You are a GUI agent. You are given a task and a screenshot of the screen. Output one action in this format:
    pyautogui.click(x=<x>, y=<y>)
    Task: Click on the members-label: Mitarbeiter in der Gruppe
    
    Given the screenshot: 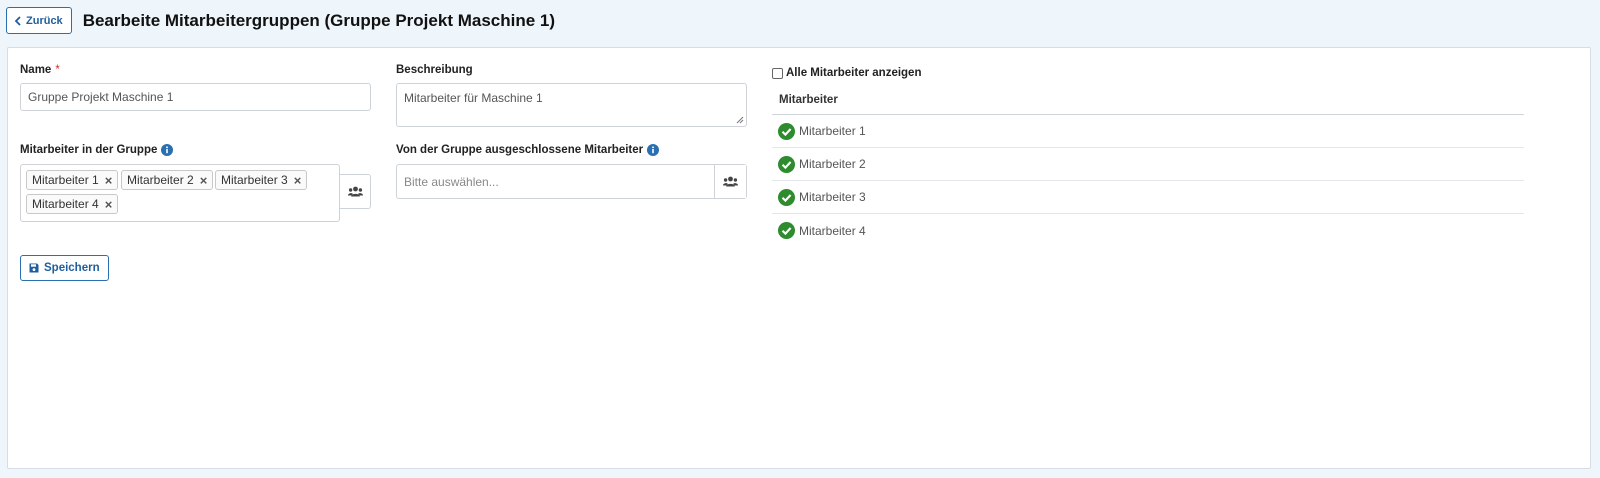 What is the action you would take?
    pyautogui.click(x=97, y=150)
    